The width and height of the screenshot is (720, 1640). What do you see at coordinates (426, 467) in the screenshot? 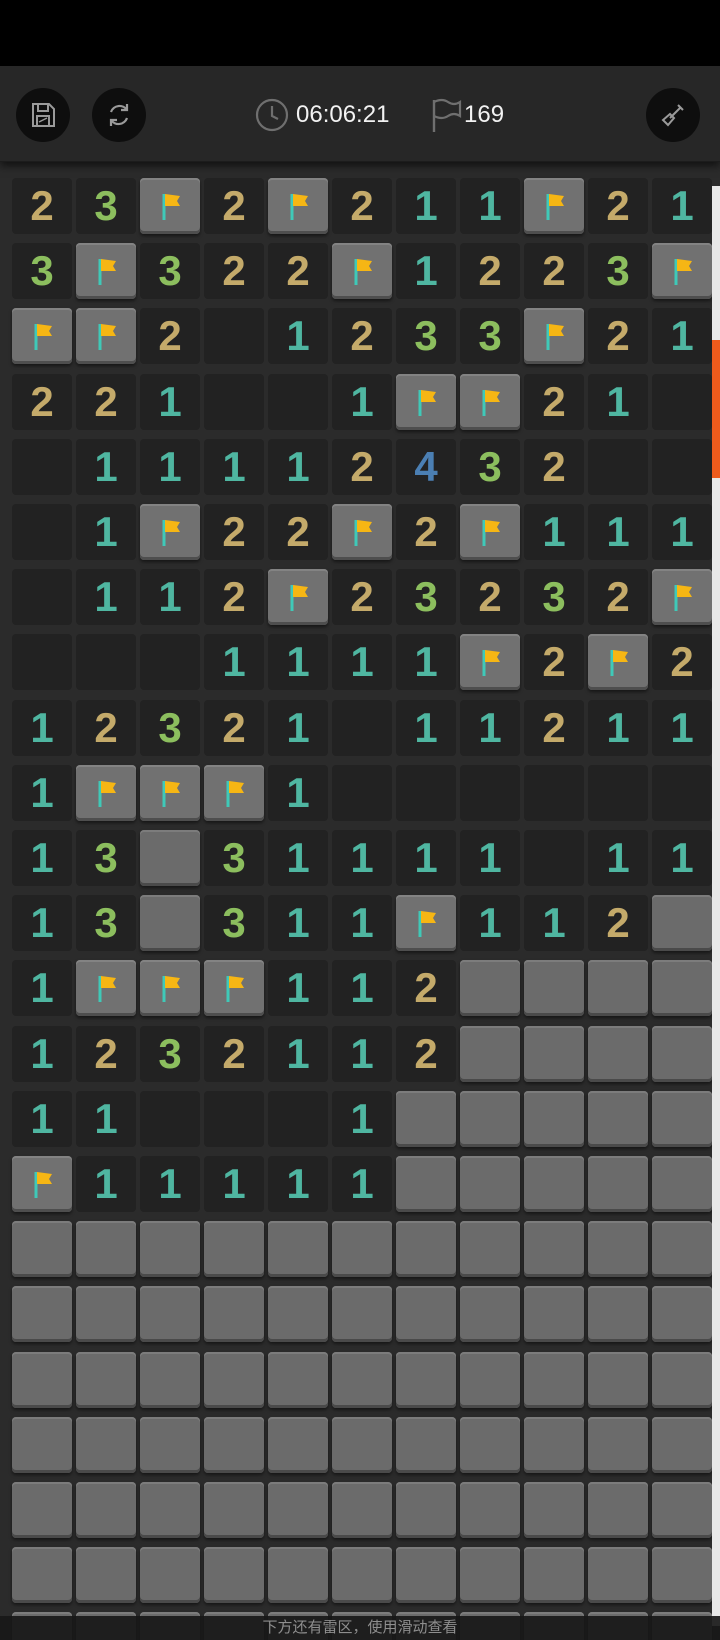
I see `cell-number: 4` at bounding box center [426, 467].